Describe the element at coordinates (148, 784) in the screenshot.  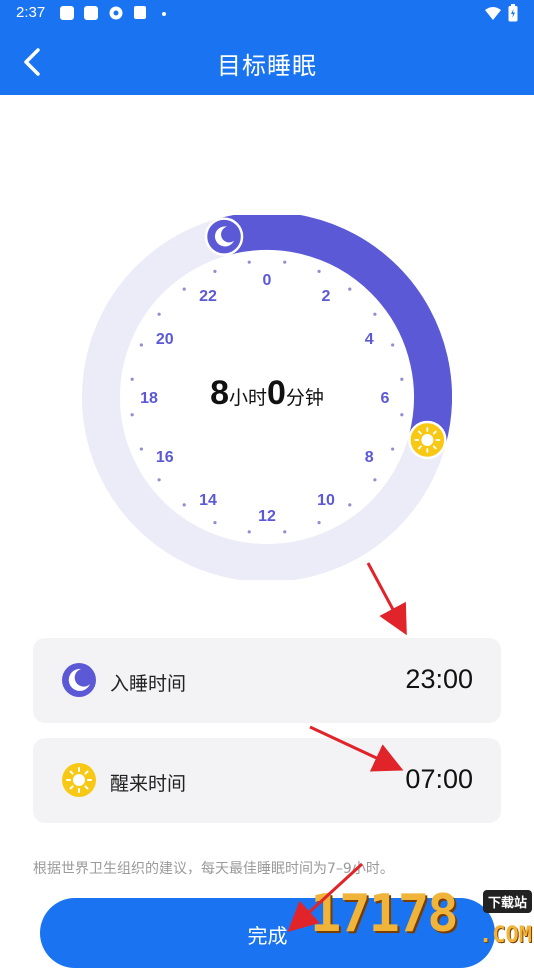
I see `wake-time-label: 醒来时间` at that location.